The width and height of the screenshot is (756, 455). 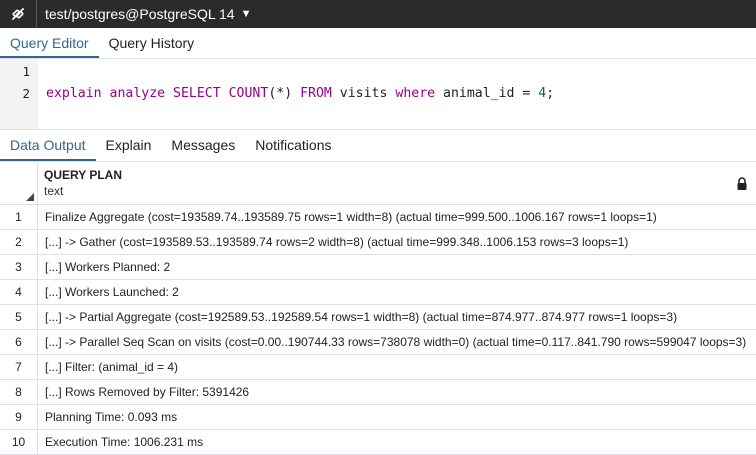 What do you see at coordinates (550, 93) in the screenshot?
I see `sql-token: ;` at bounding box center [550, 93].